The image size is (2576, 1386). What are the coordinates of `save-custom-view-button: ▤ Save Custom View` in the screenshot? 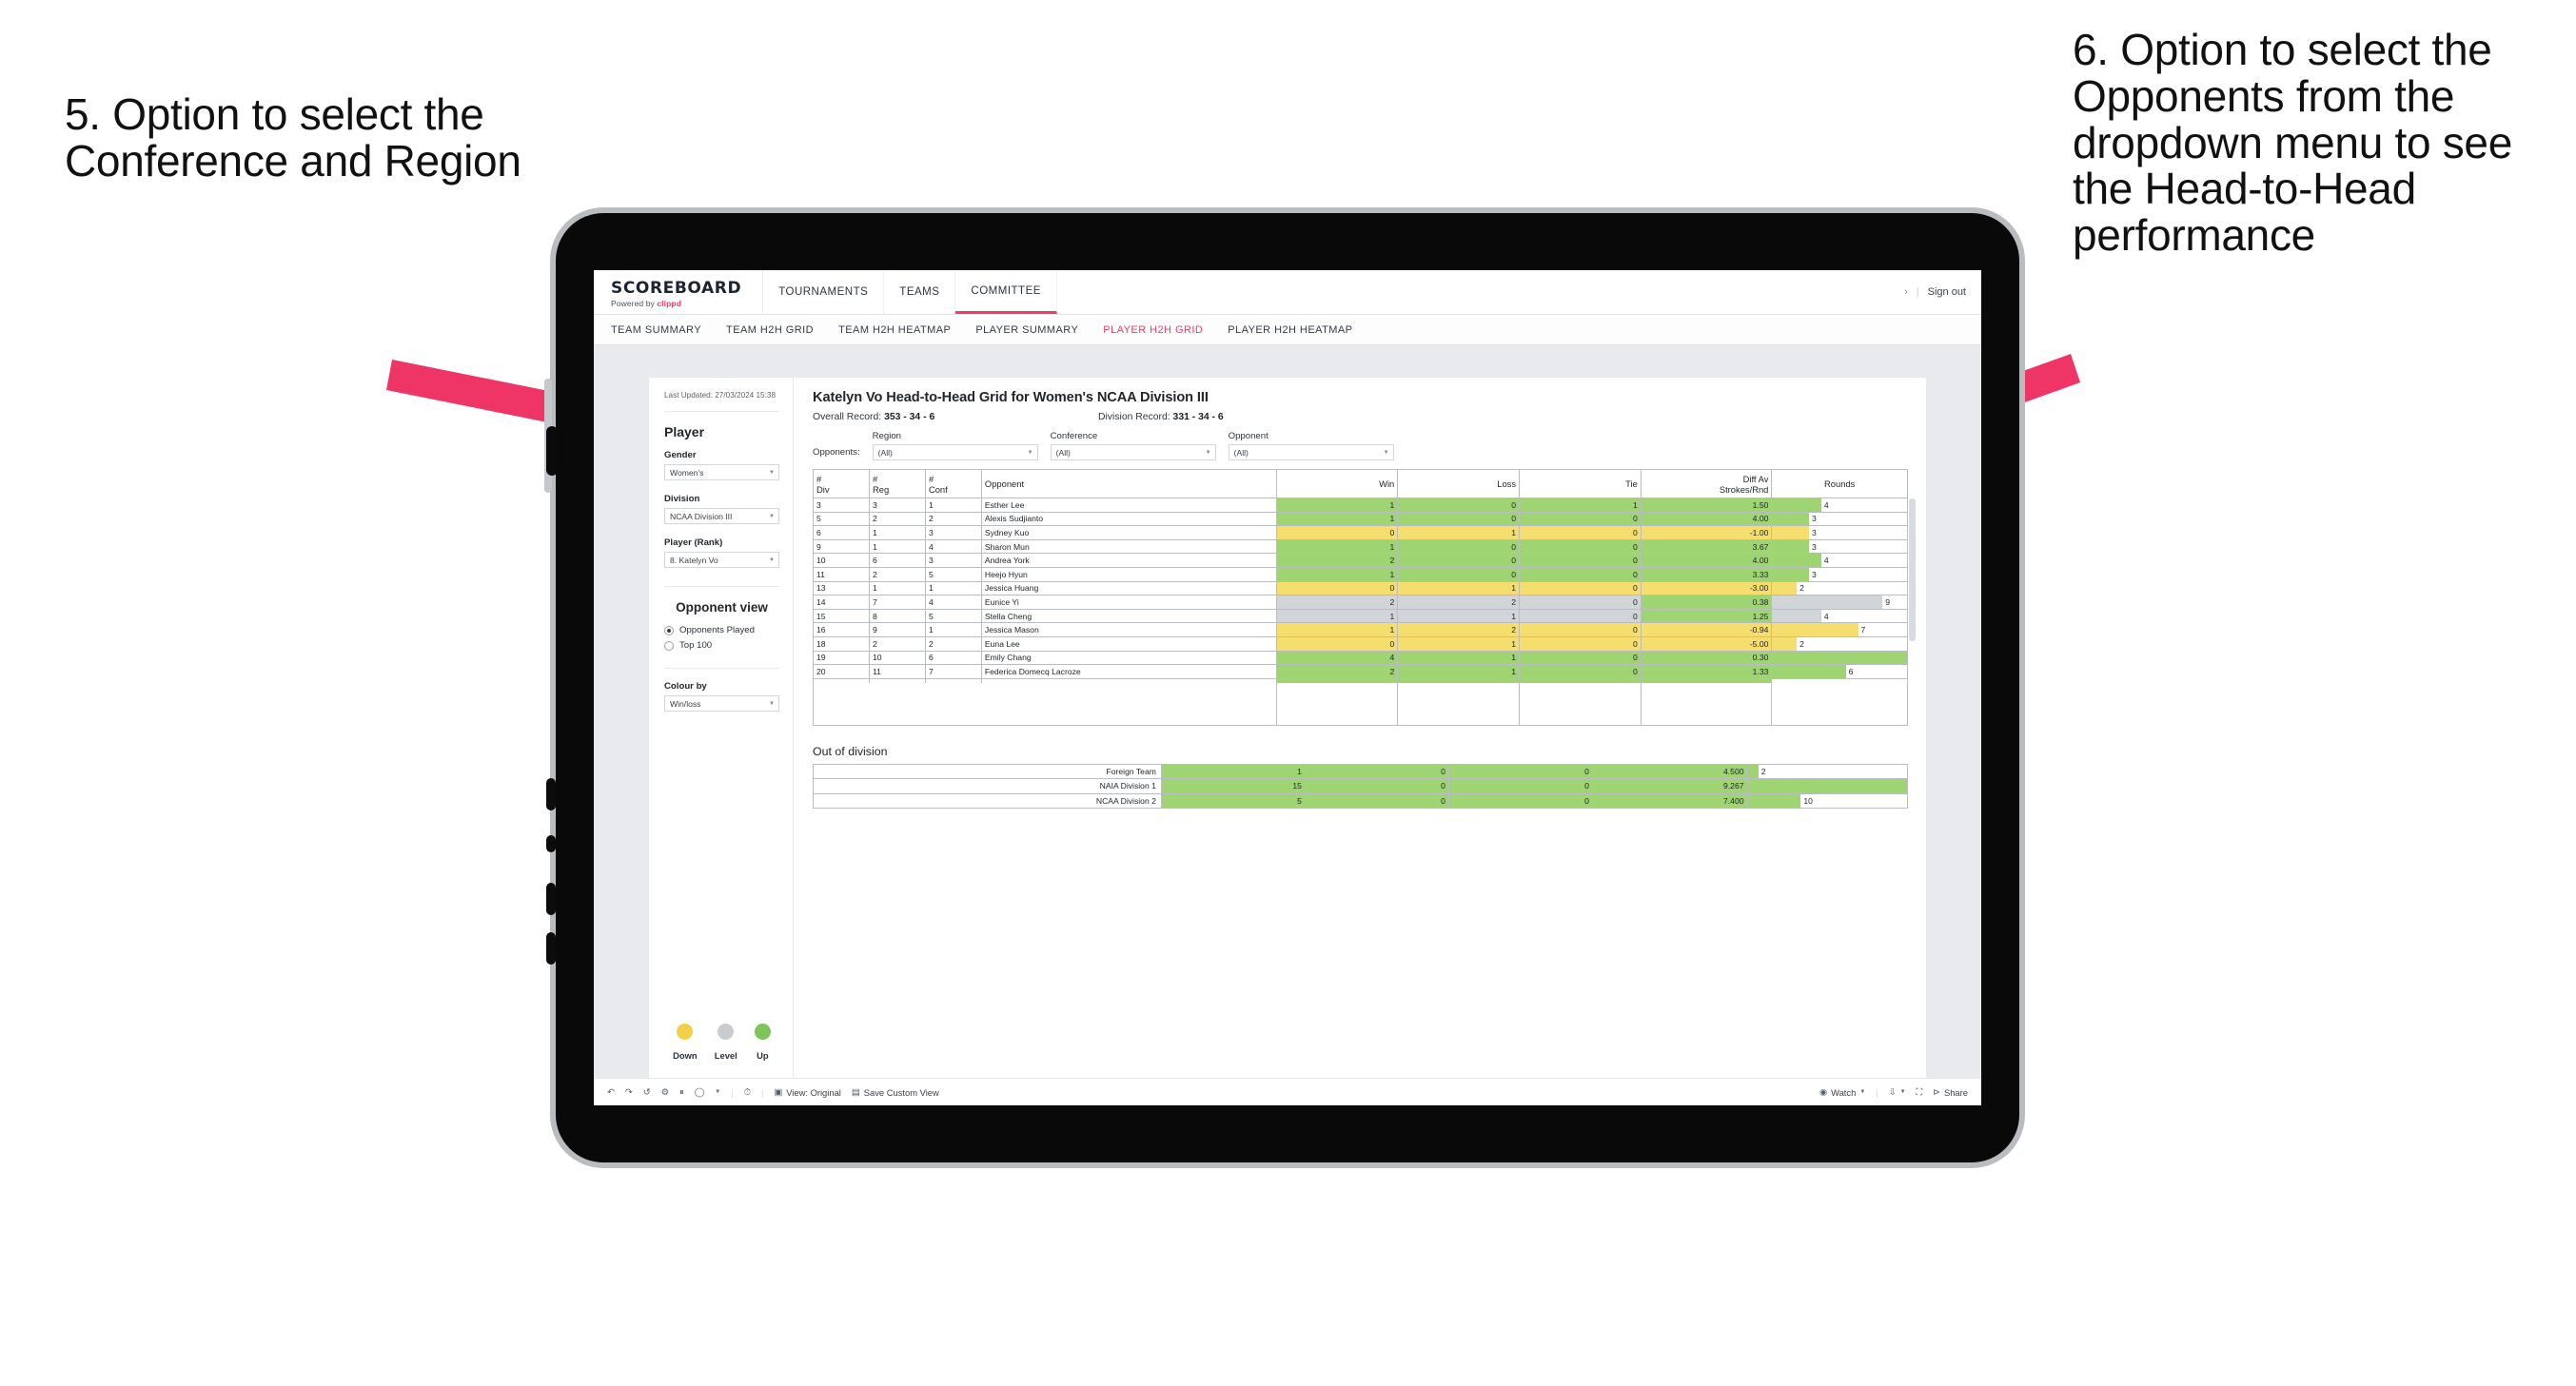 It's located at (895, 1092).